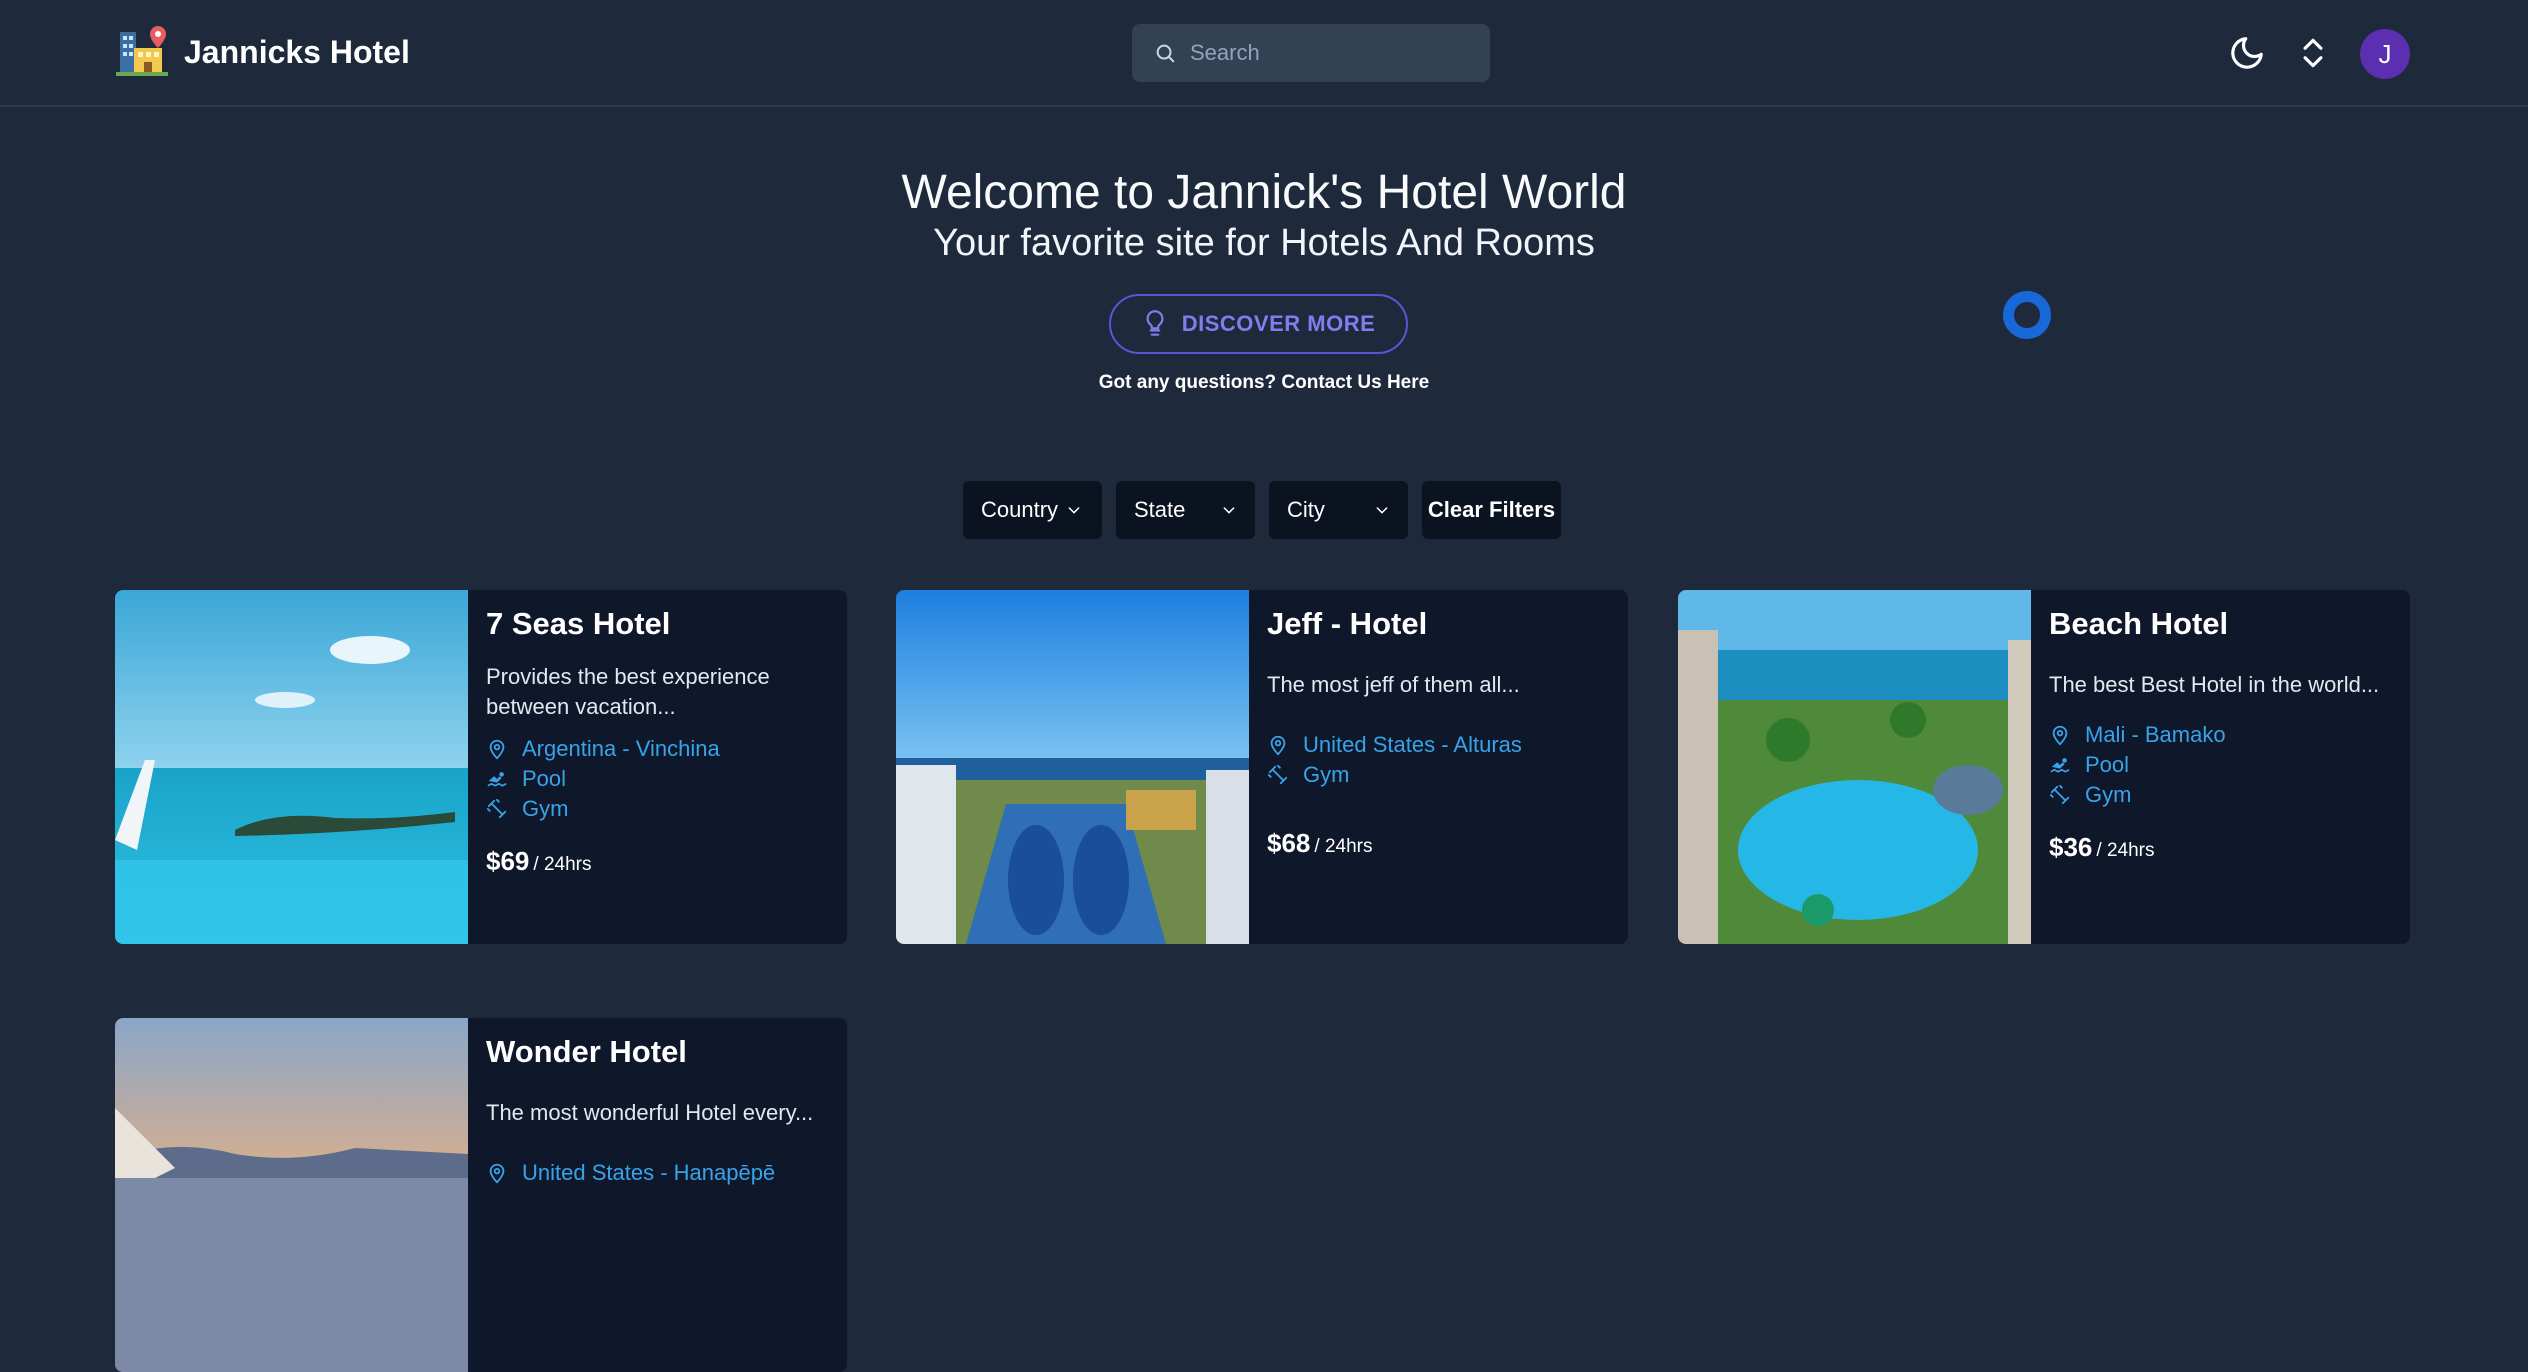  What do you see at coordinates (2313, 53) in the screenshot?
I see `chevron-up-down-icon` at bounding box center [2313, 53].